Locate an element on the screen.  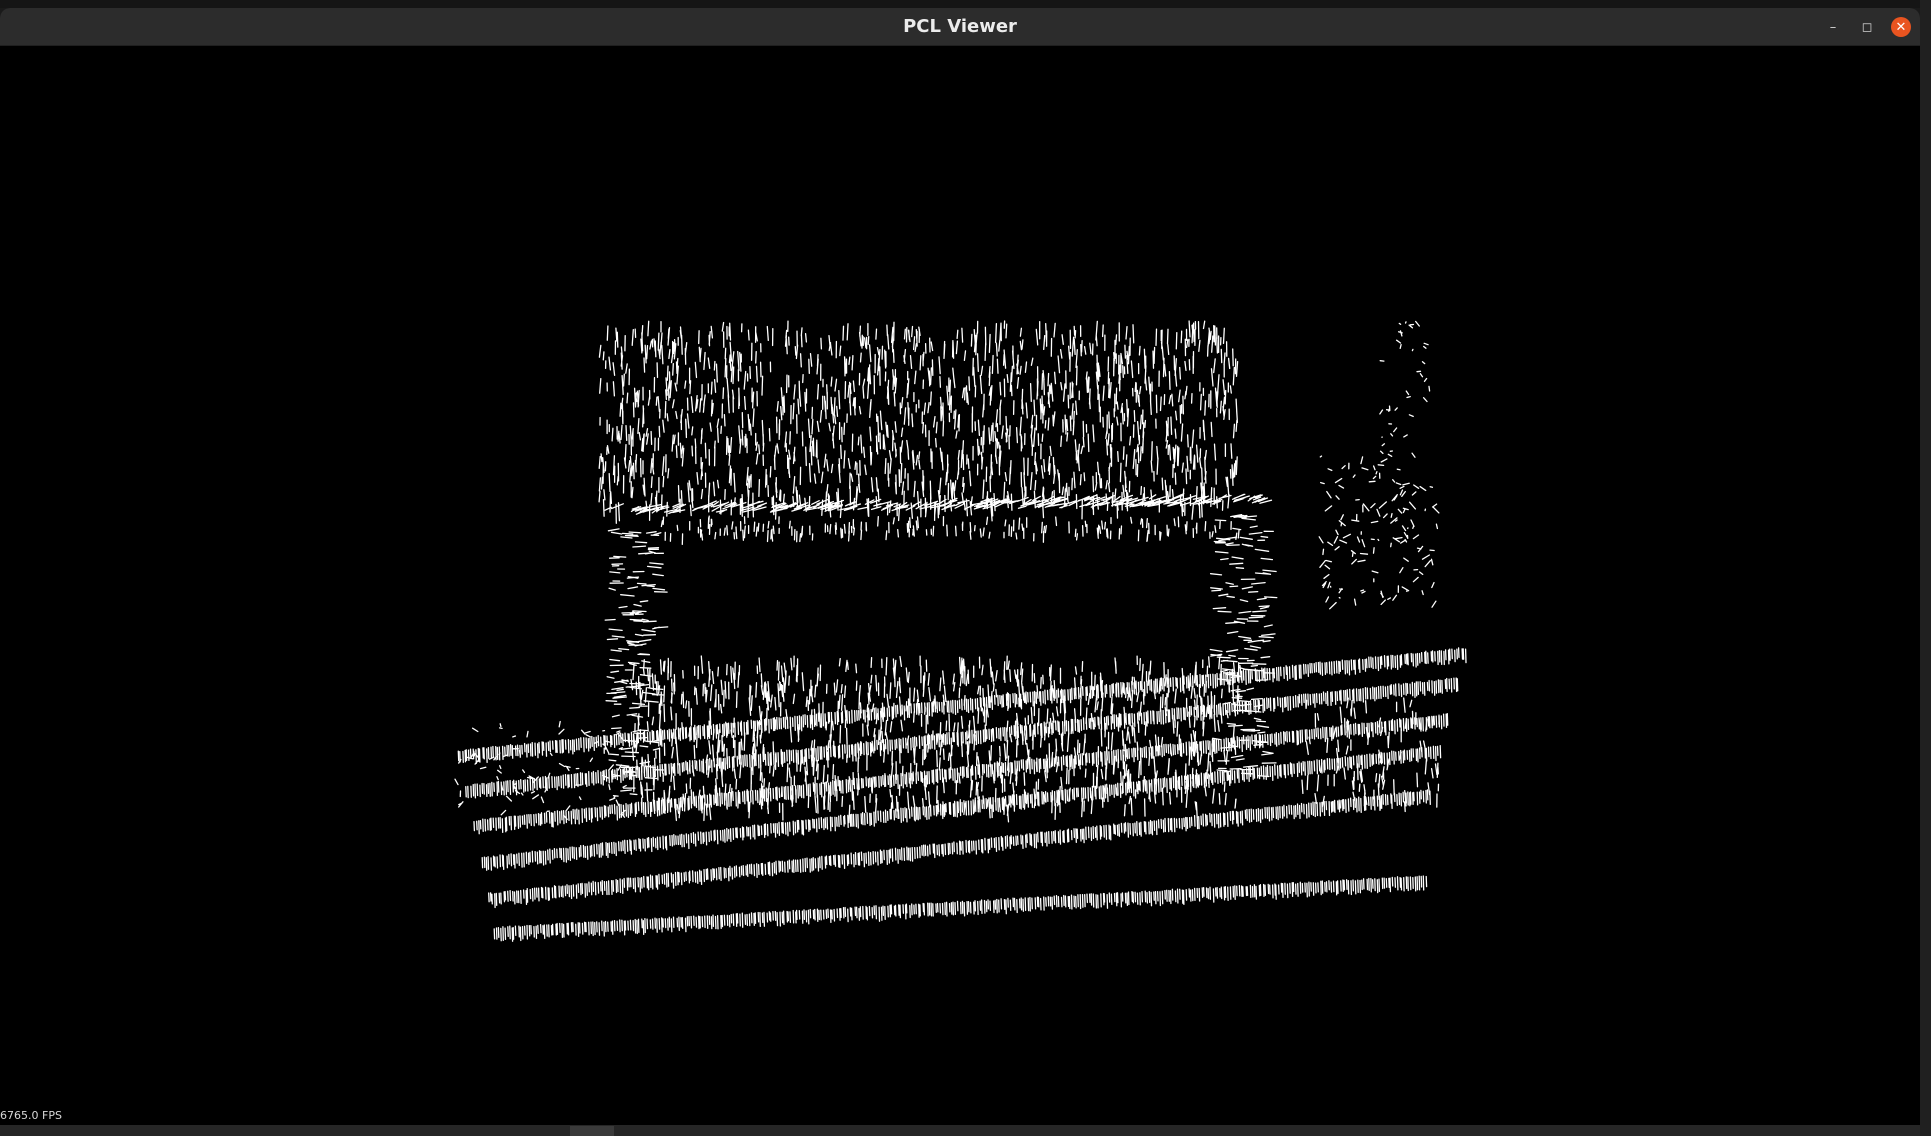
desktop-right-edge is located at coordinates (1925, 568).